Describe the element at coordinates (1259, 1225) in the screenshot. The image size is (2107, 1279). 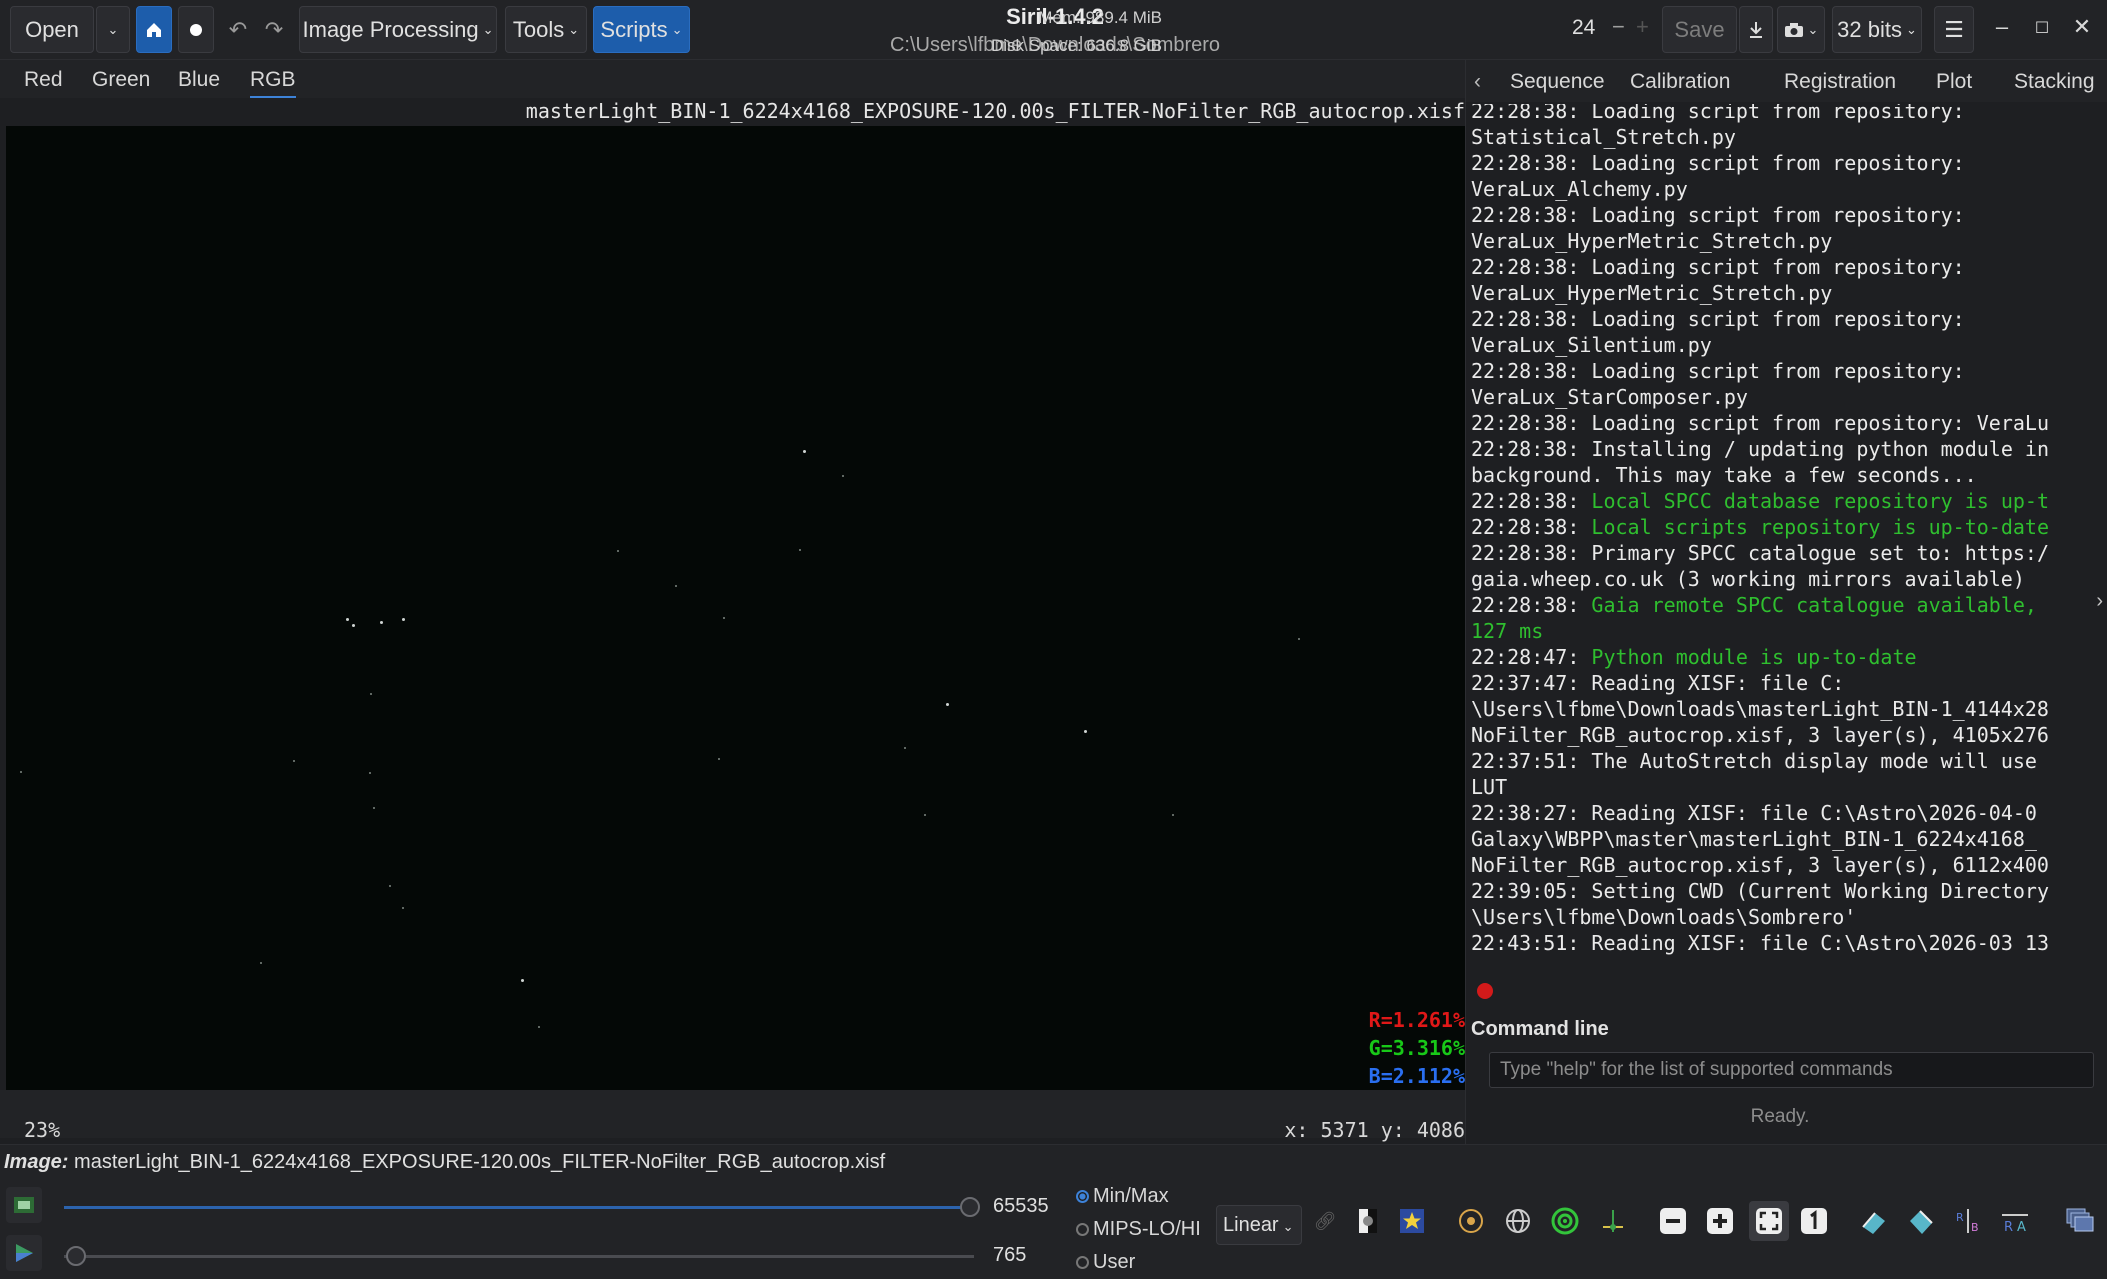
I see `display-mode-select: Linear ⌄` at that location.